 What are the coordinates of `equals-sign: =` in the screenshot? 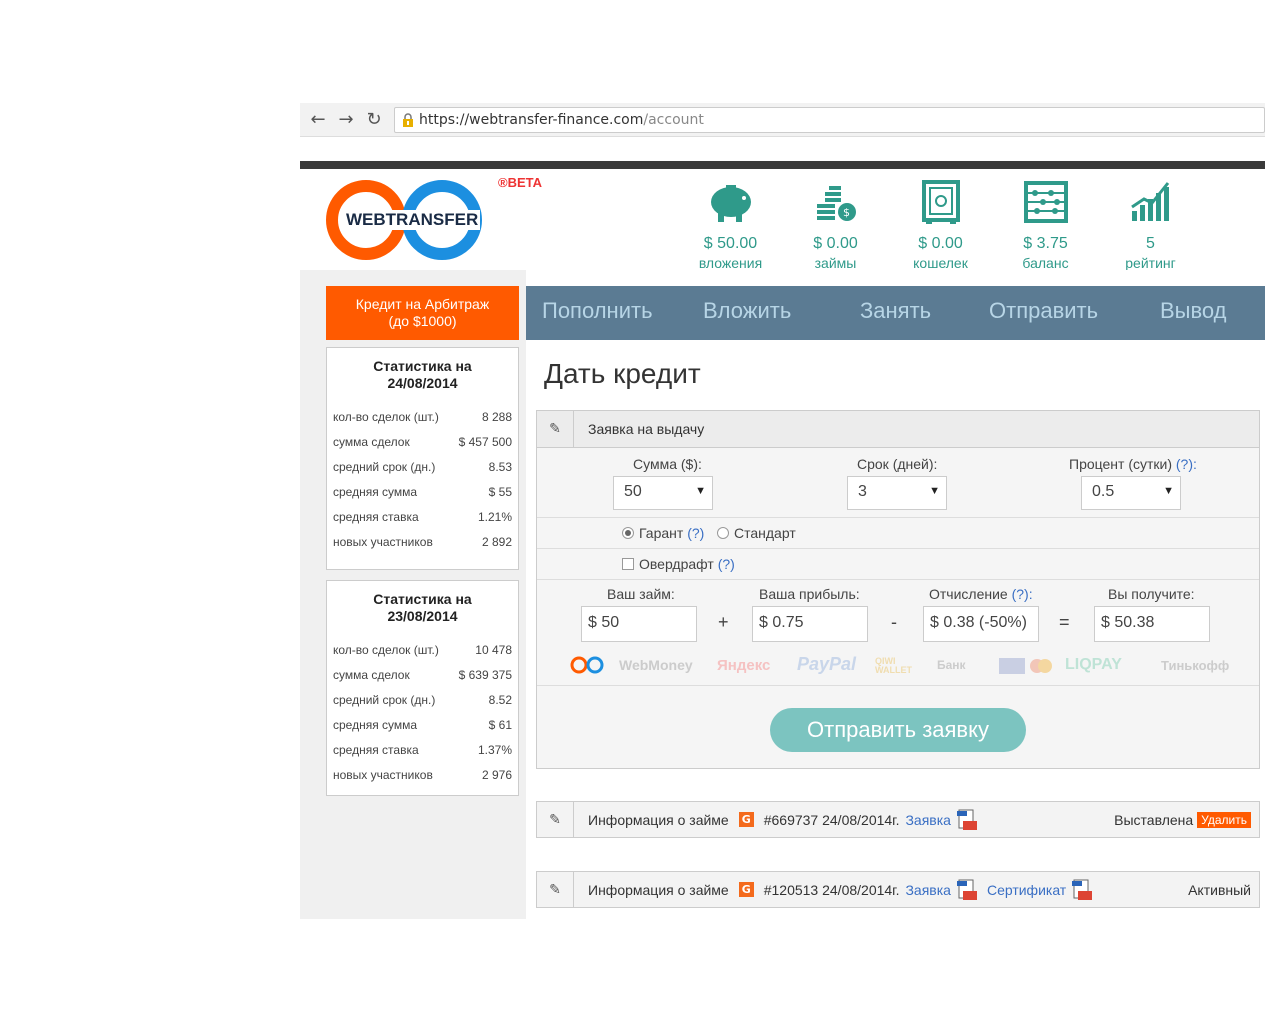 It's located at (1064, 622).